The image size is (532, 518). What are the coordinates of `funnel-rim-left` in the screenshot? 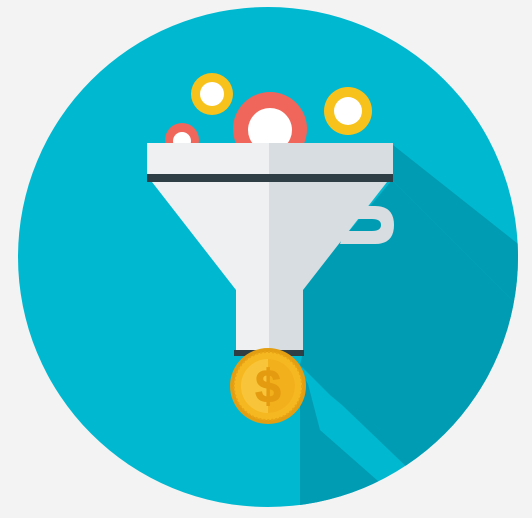 It's located at (208, 160).